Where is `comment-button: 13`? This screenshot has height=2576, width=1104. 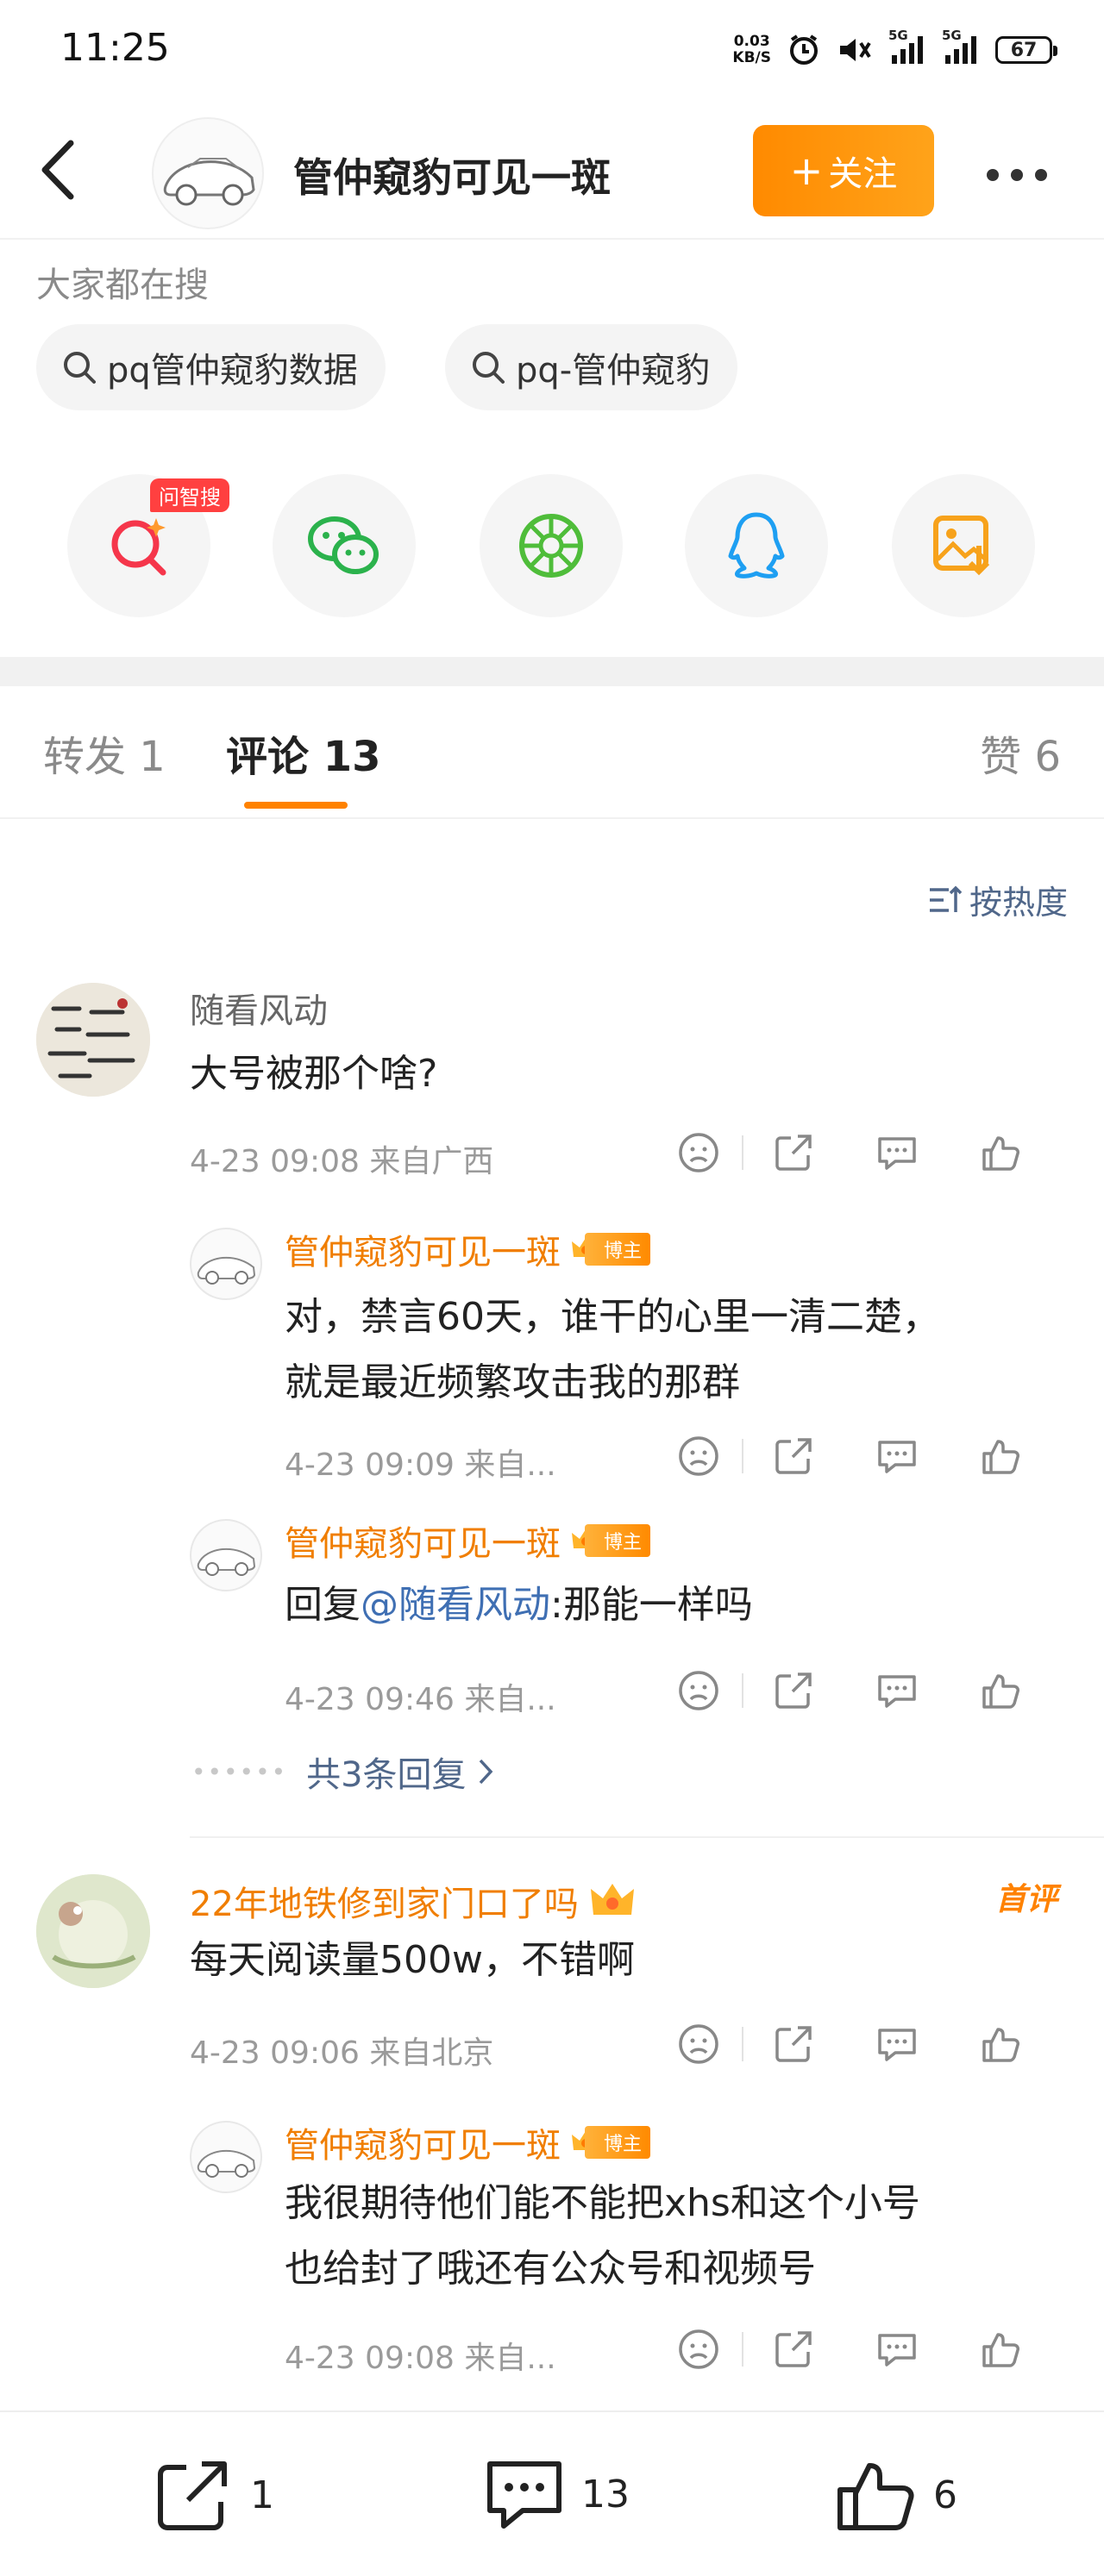
comment-button: 13 is located at coordinates (557, 2494).